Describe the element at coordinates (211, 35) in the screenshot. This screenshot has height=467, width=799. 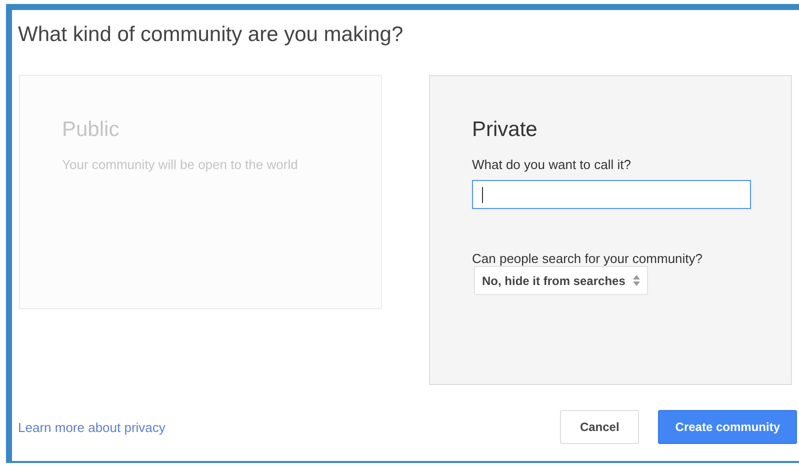
I see `dialog-title: What kind of community are you making?` at that location.